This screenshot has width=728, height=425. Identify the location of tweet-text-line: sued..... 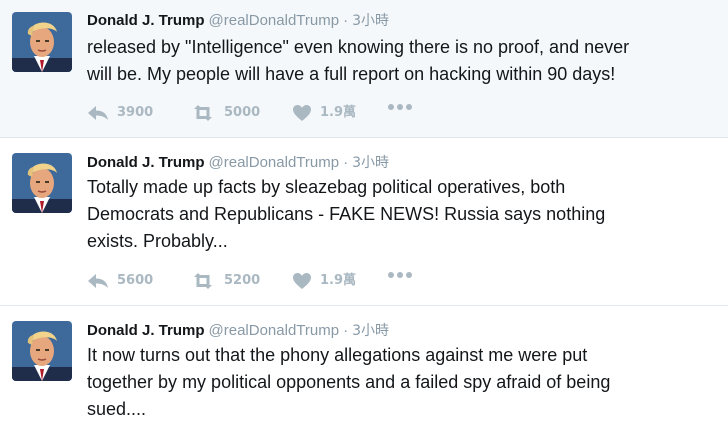
(117, 409).